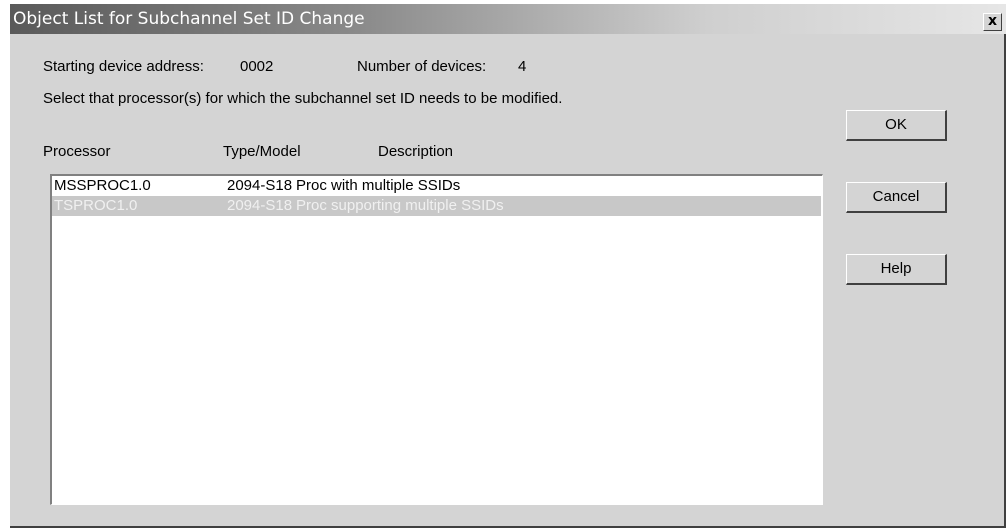 The width and height of the screenshot is (1008, 532). Describe the element at coordinates (400, 205) in the screenshot. I see `description: Proc supporting multiple SSIDs` at that location.